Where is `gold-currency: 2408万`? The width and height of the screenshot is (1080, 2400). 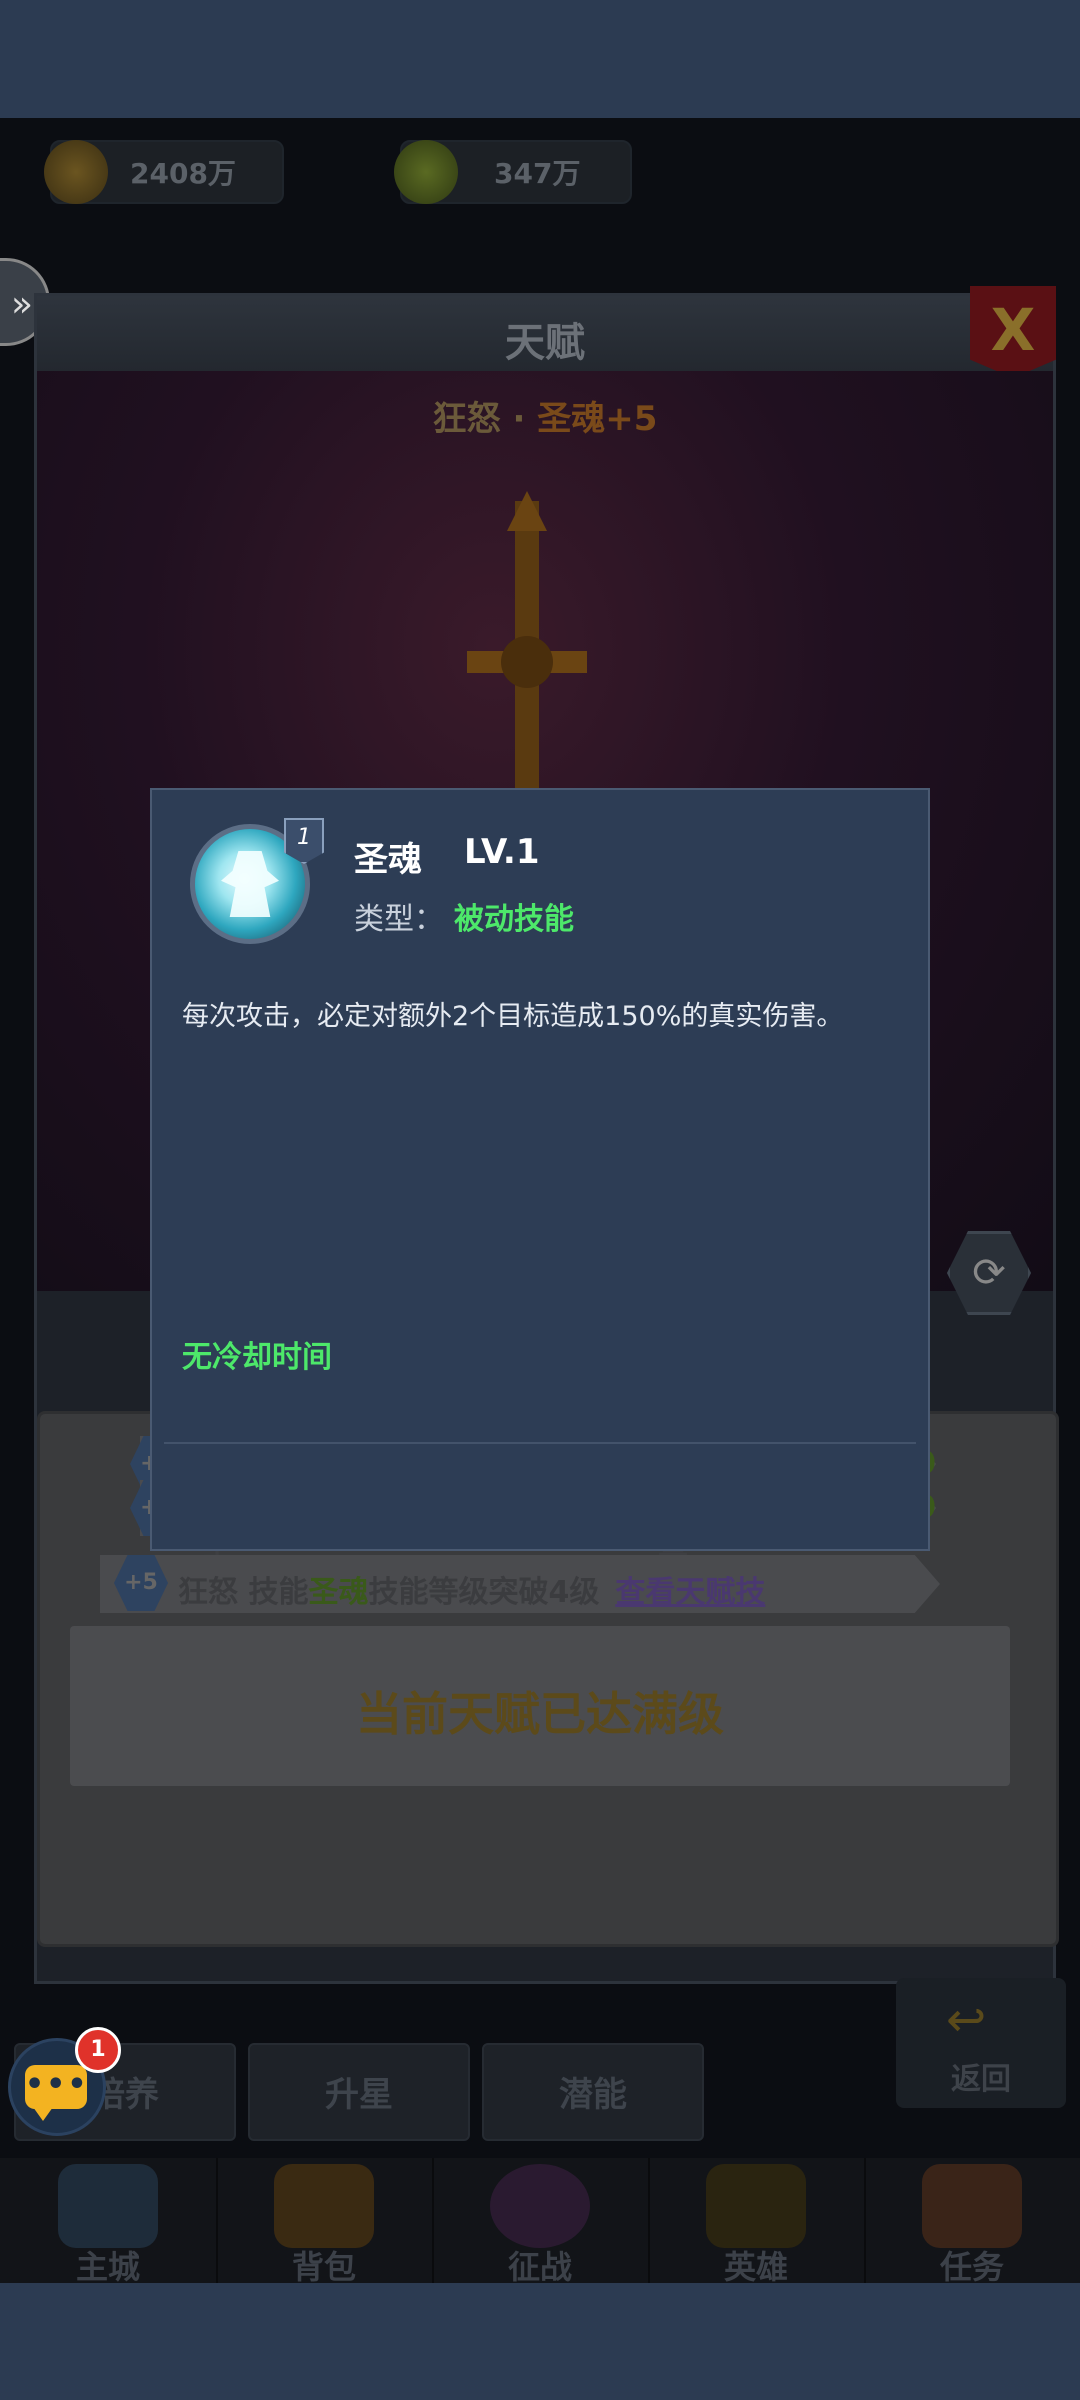 gold-currency: 2408万 is located at coordinates (164, 172).